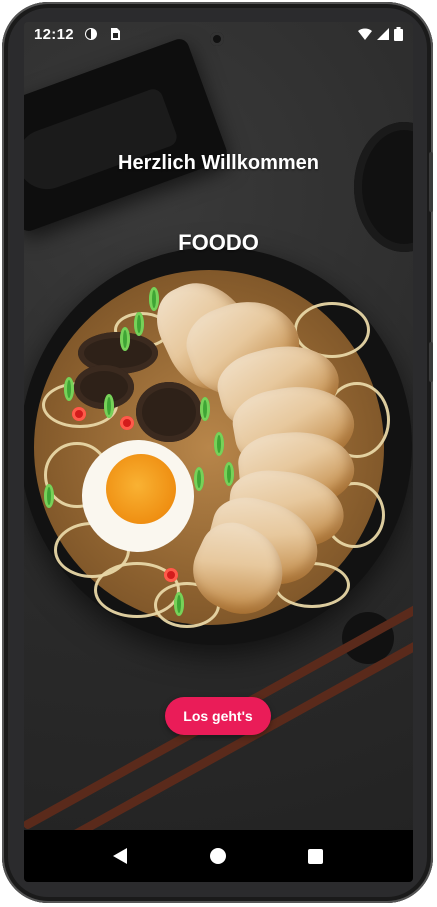 This screenshot has height=907, width=437. Describe the element at coordinates (218, 242) in the screenshot. I see `brand-title: FOODO` at that location.